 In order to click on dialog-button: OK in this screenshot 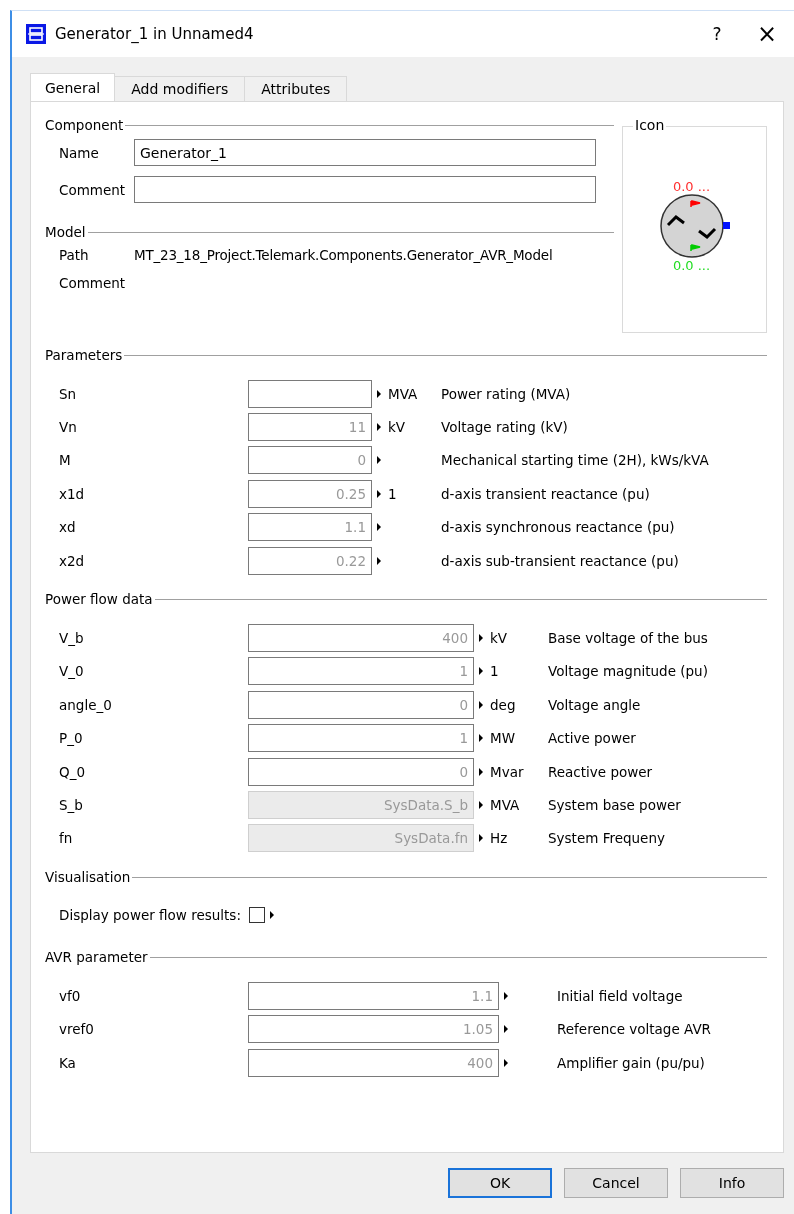, I will do `click(500, 1183)`.